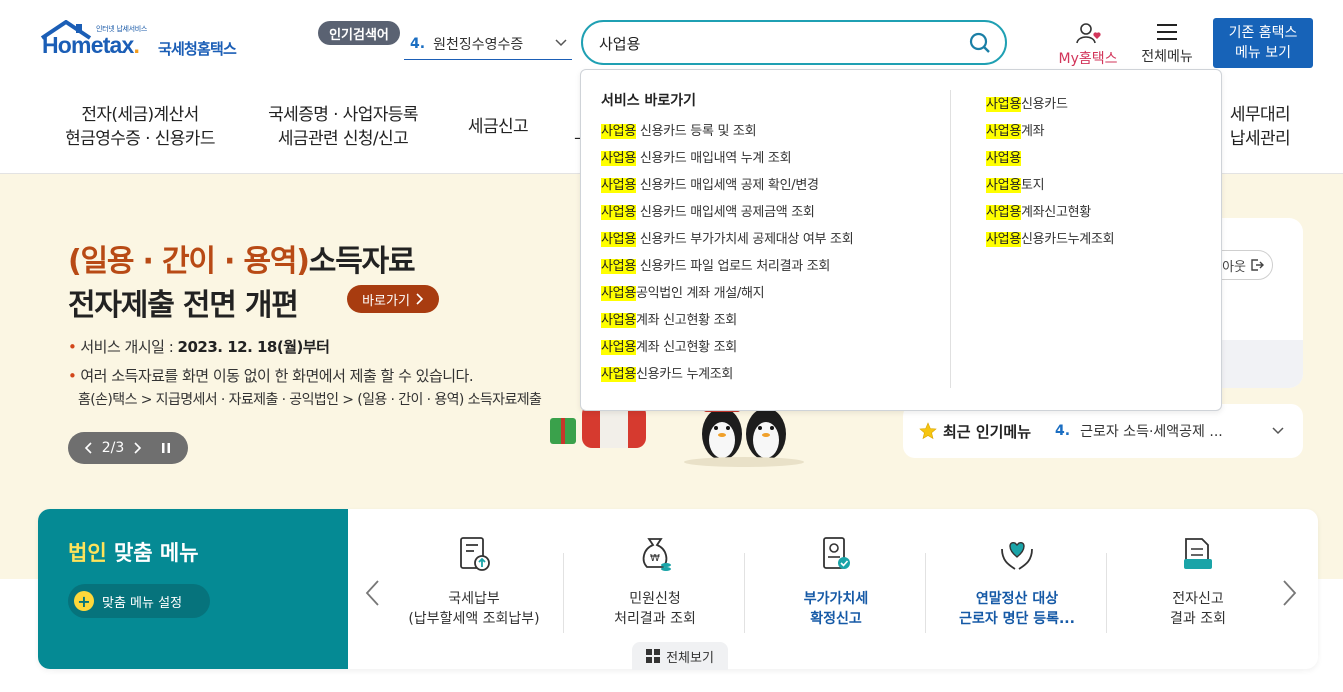 The width and height of the screenshot is (1343, 692). Describe the element at coordinates (150, 44) in the screenshot. I see `hometax-logo: 인터넷 납세서비스 Hometax. 국세청홈택스` at that location.